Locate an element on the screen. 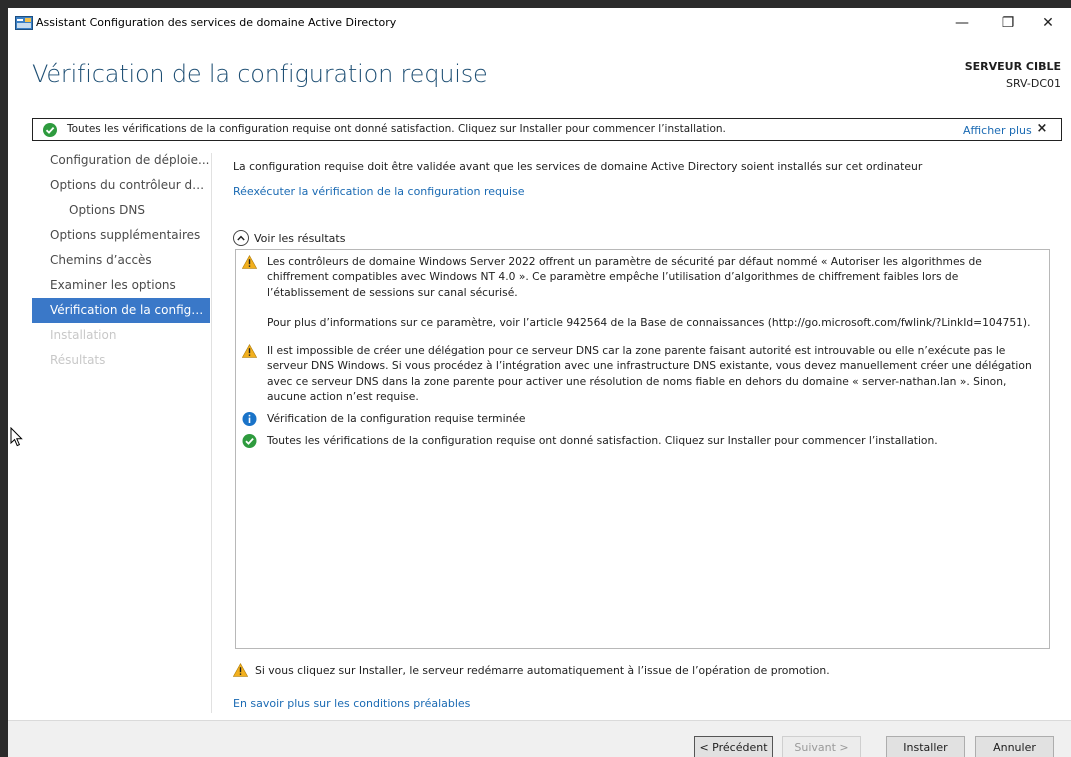  nav-item-review-options: Examiner les options is located at coordinates (121, 285).